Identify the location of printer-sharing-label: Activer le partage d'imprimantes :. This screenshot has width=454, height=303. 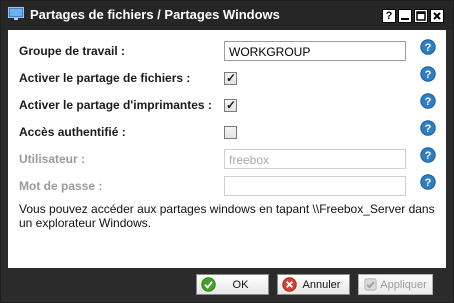
(115, 105).